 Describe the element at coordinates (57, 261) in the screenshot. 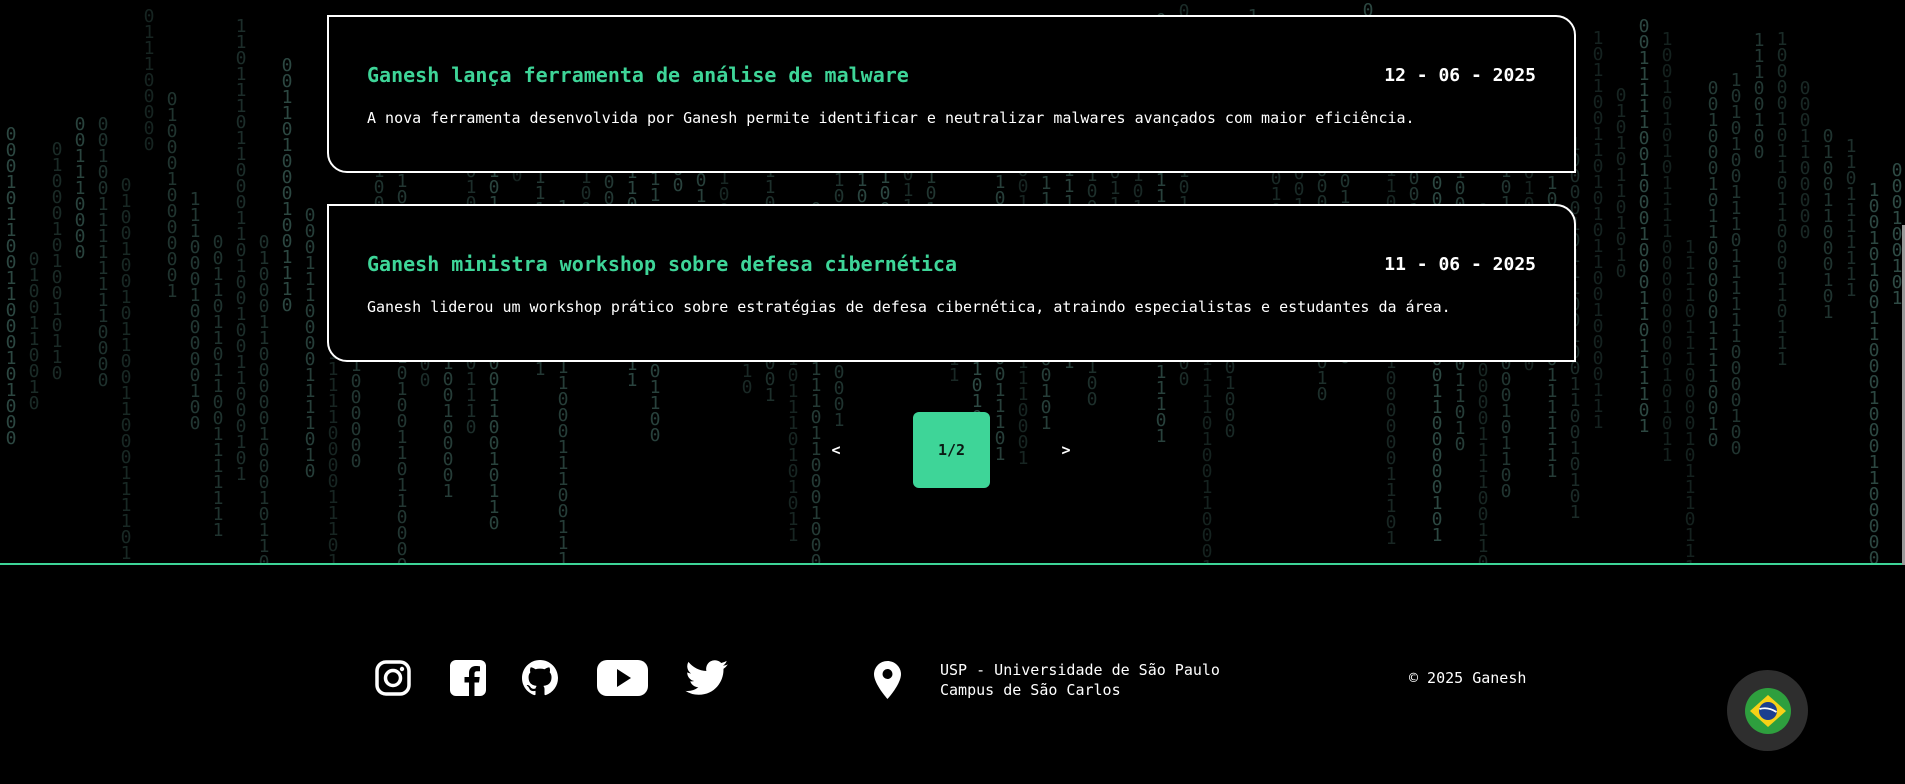

I see `matrix-digit-column: 0 1 0 0 0 1 0 1 0 0 1 0 1 1 0` at that location.